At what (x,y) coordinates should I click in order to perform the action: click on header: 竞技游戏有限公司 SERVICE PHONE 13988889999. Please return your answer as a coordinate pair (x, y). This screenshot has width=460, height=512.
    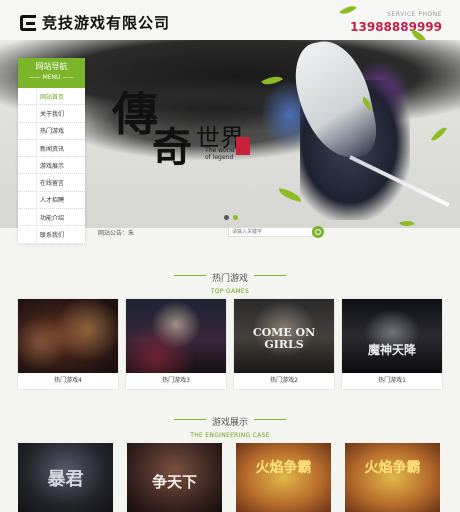
    Looking at the image, I should click on (230, 22).